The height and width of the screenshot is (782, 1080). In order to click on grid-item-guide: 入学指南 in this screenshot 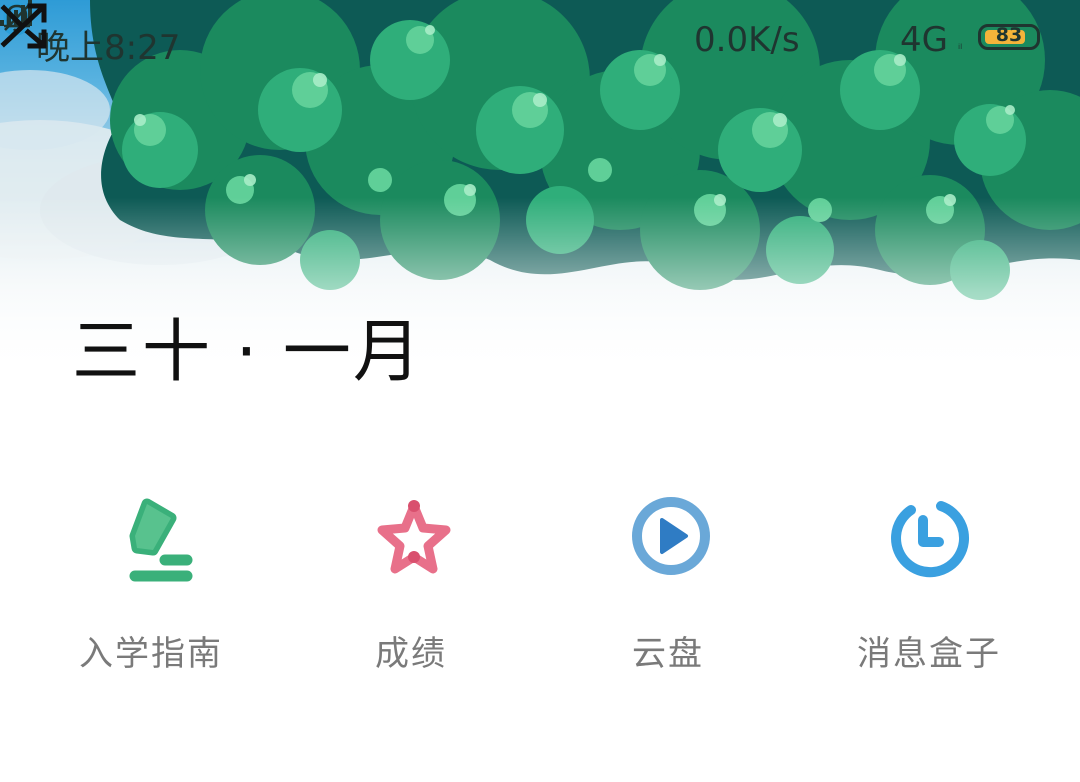, I will do `click(135, 580)`.